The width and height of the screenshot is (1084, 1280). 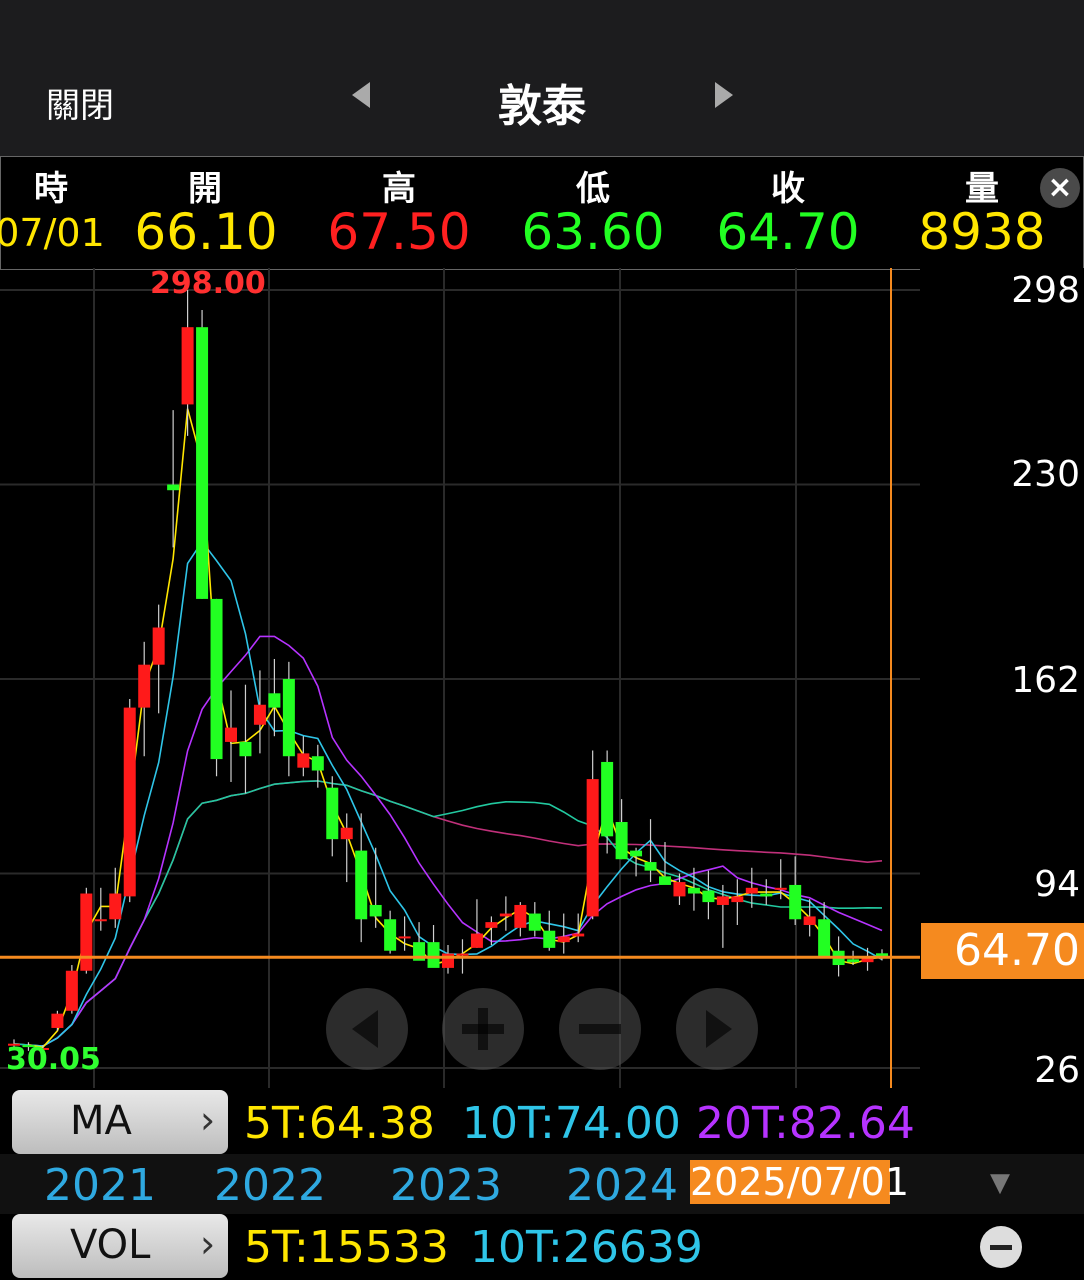 What do you see at coordinates (339, 1123) in the screenshot?
I see `ma5-value: 5T:64.38` at bounding box center [339, 1123].